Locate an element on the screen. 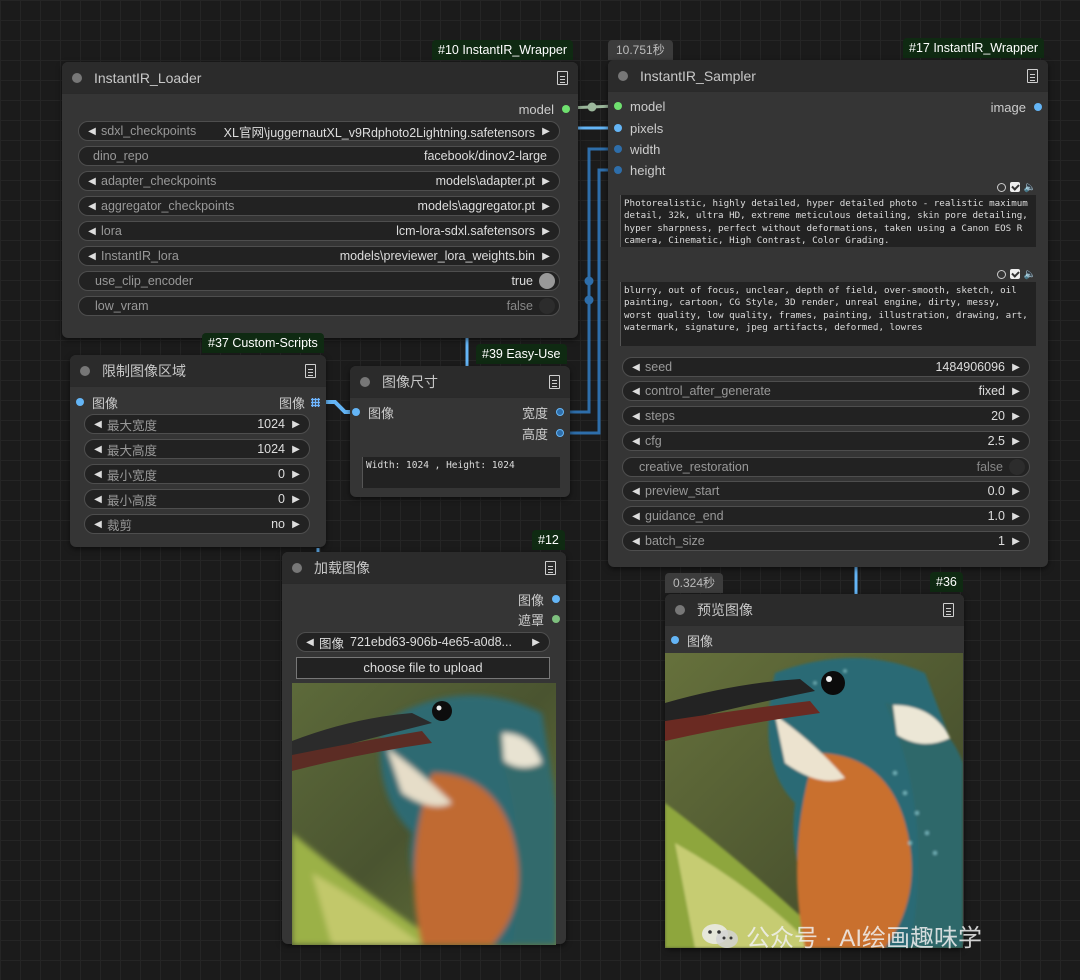  limit-input-image: 图像 is located at coordinates (97, 402).